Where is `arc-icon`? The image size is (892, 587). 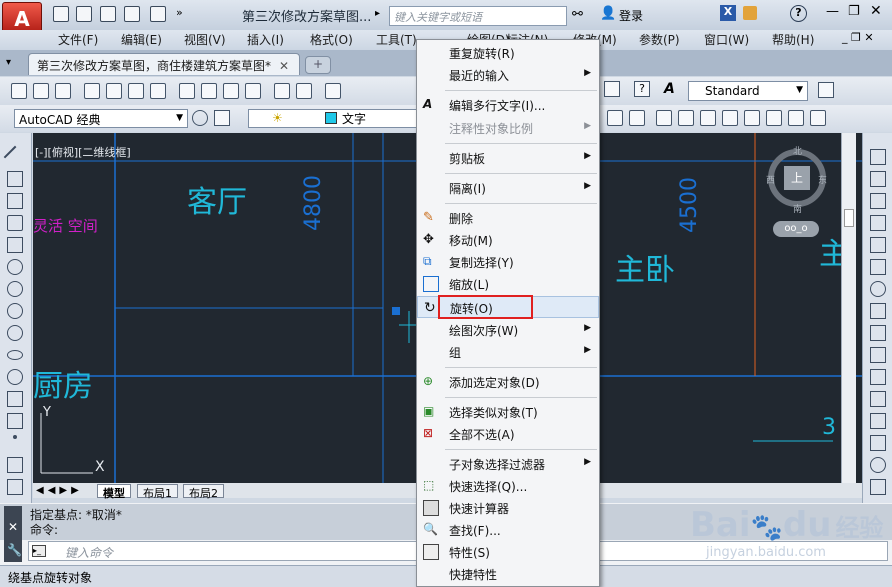
arc-icon is located at coordinates (15, 267).